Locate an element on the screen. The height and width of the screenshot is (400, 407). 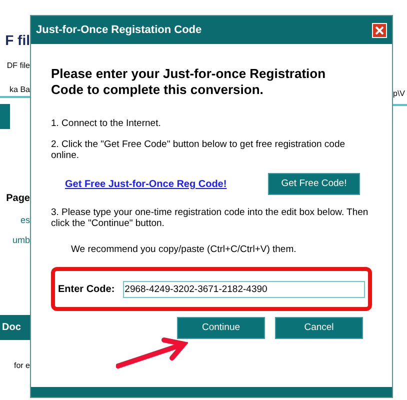
link-text: es is located at coordinates (25, 221).